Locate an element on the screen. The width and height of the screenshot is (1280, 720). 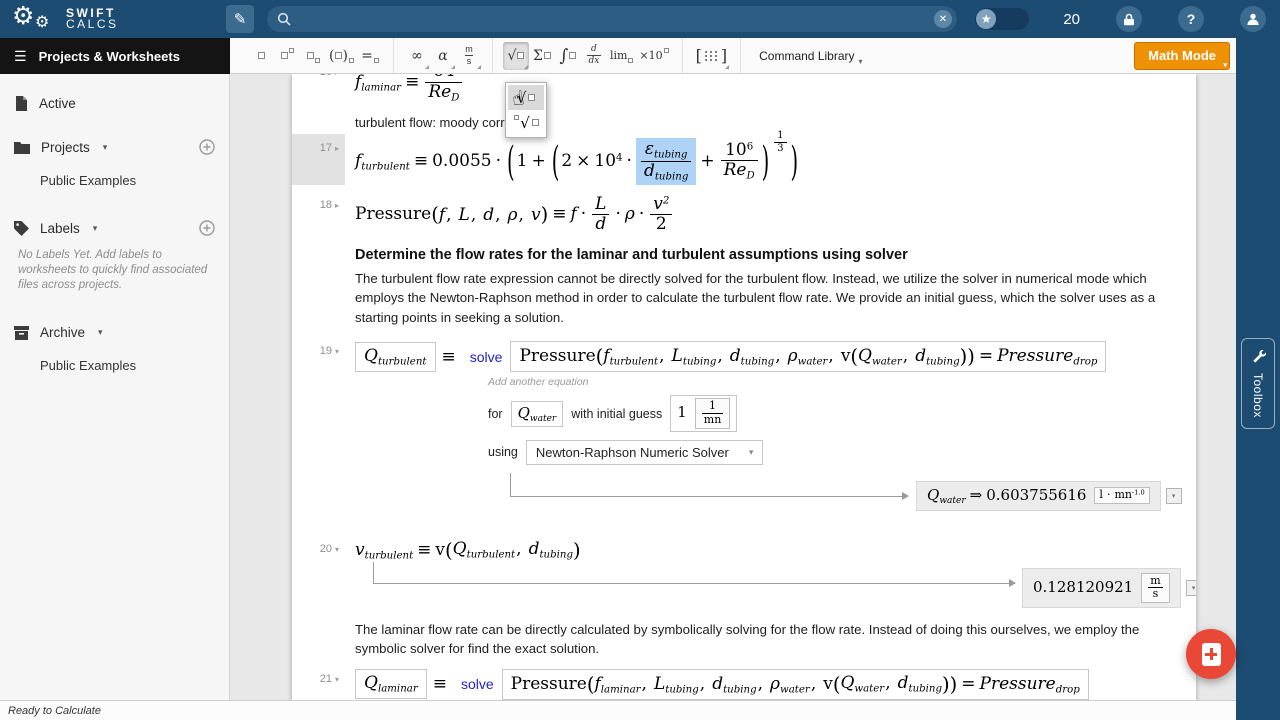
worksheet-text-moody: turbulent flow: moody correlation is located at coordinates (744, 120).